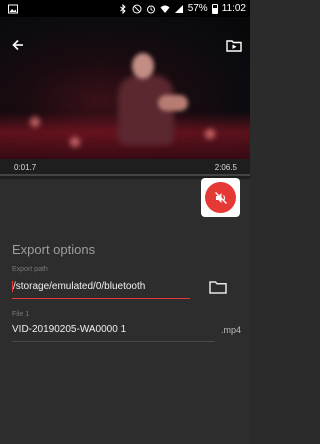 This screenshot has width=320, height=444. I want to click on file-name-label: File 1, so click(21, 314).